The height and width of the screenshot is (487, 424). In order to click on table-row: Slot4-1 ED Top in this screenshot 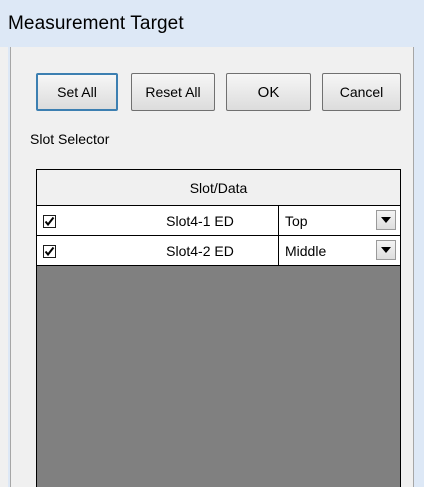, I will do `click(218, 221)`.